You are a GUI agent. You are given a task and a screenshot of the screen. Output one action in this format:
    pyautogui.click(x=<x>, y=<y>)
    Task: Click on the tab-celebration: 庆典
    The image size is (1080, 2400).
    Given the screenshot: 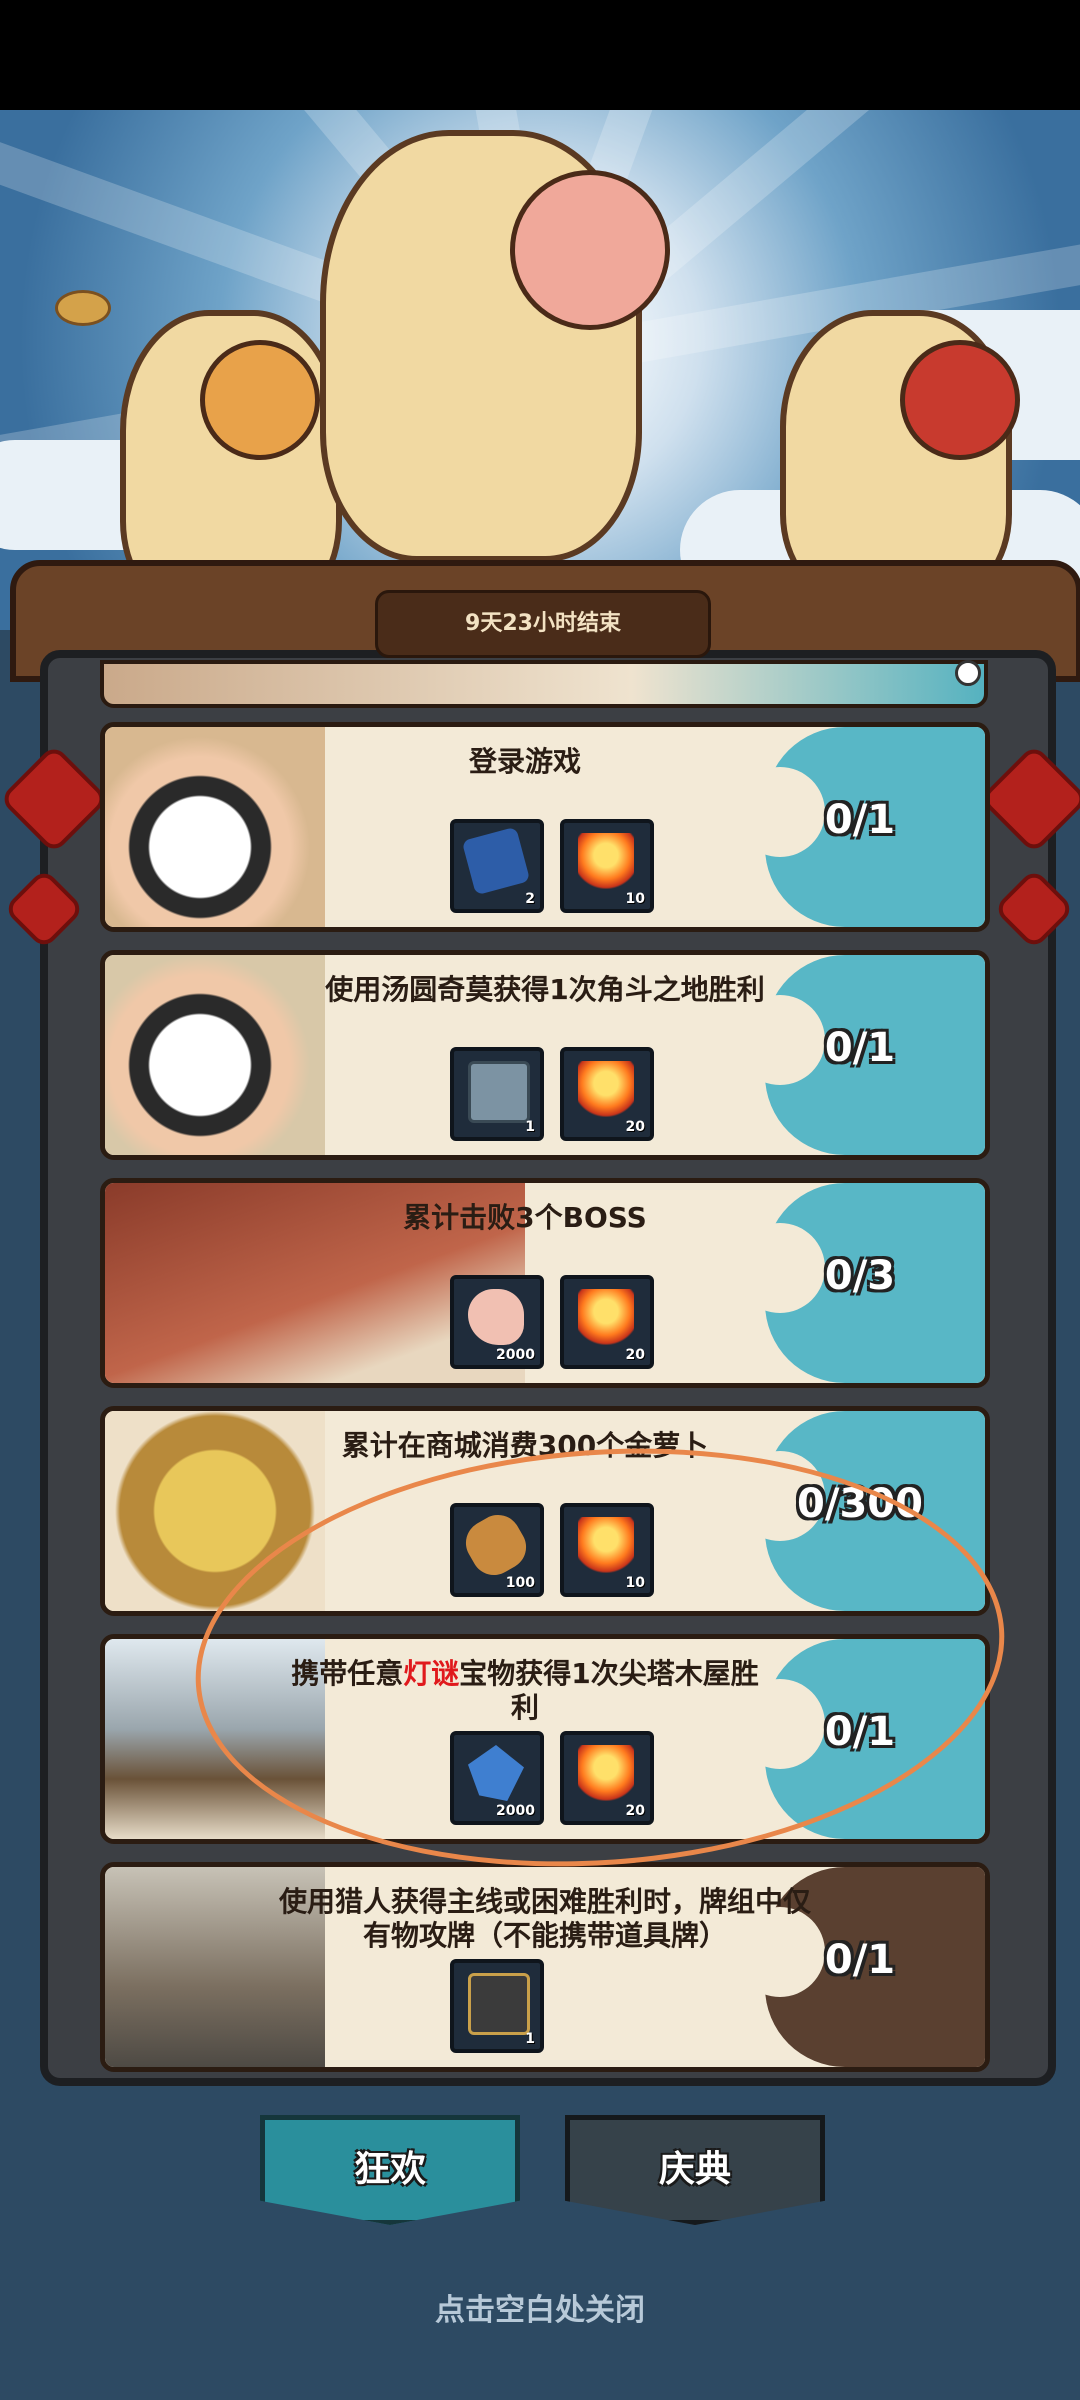 What is the action you would take?
    pyautogui.click(x=695, y=2170)
    